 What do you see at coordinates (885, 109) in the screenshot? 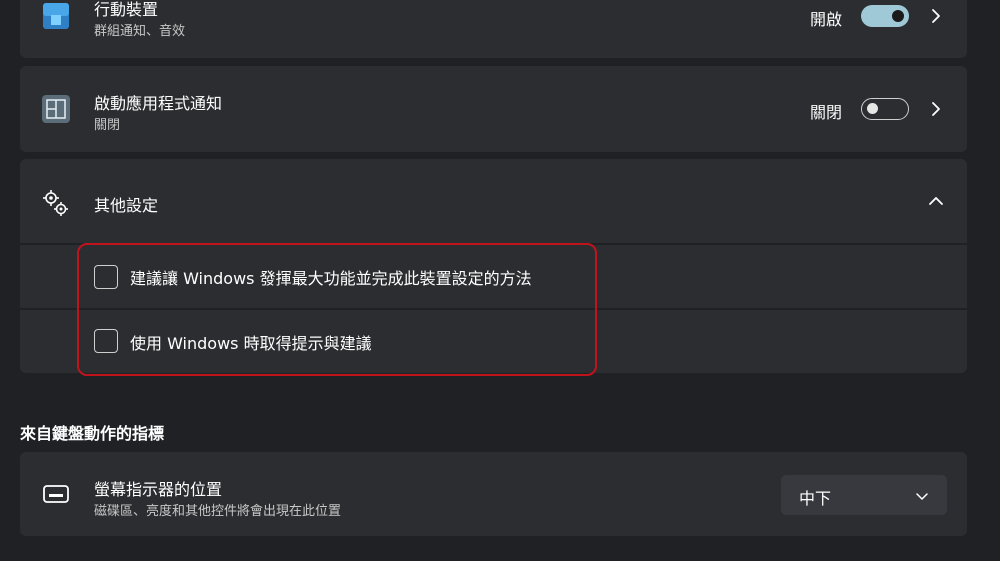
I see `startup-apps-toggle` at bounding box center [885, 109].